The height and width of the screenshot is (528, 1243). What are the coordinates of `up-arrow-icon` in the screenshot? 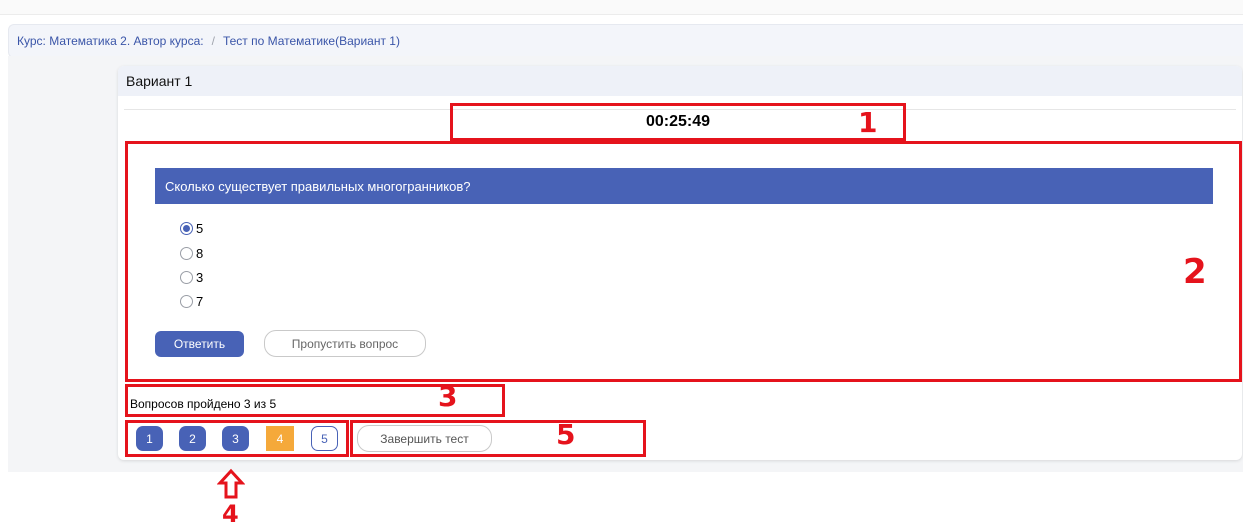 It's located at (231, 483).